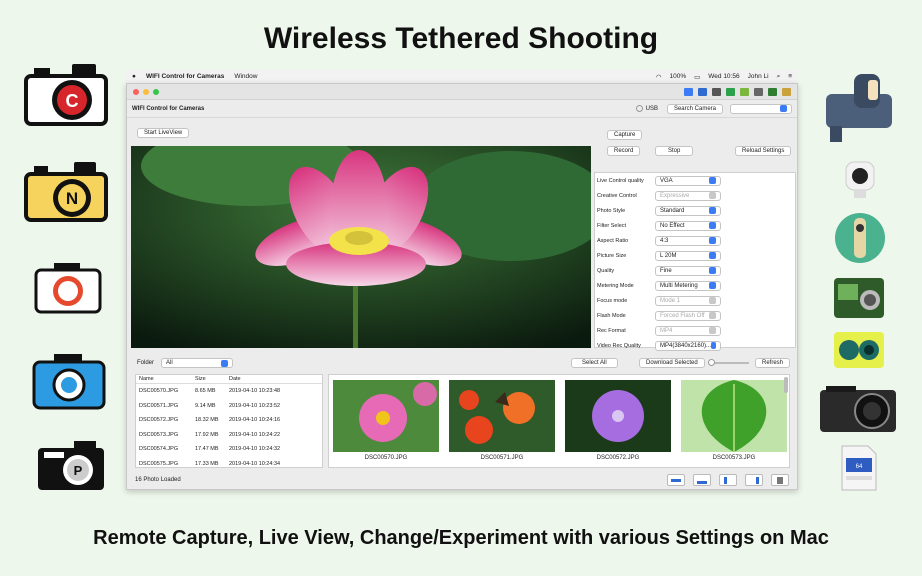 This screenshot has width=922, height=576. I want to click on folder-select: All, so click(197, 363).